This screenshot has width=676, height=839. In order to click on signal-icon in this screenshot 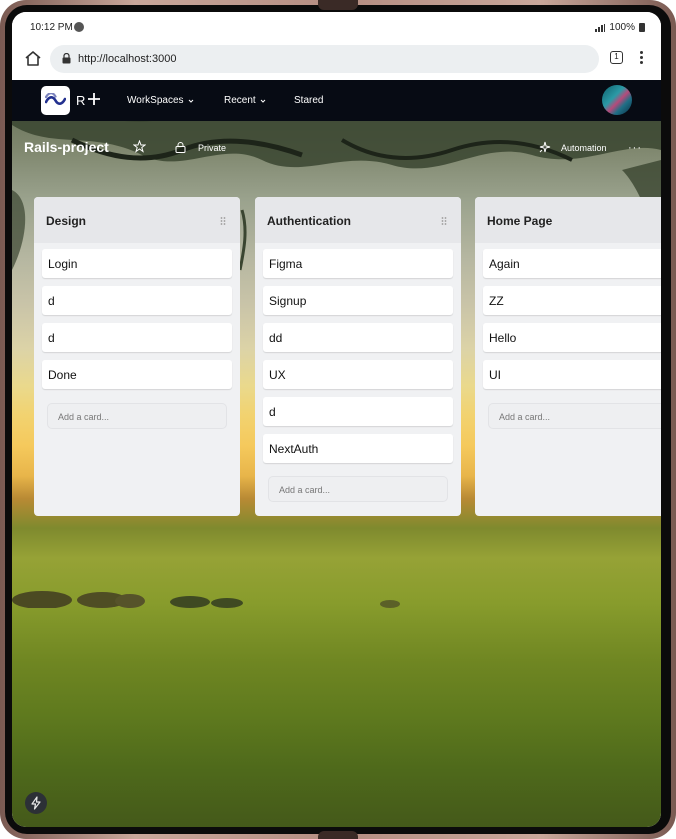, I will do `click(600, 27)`.